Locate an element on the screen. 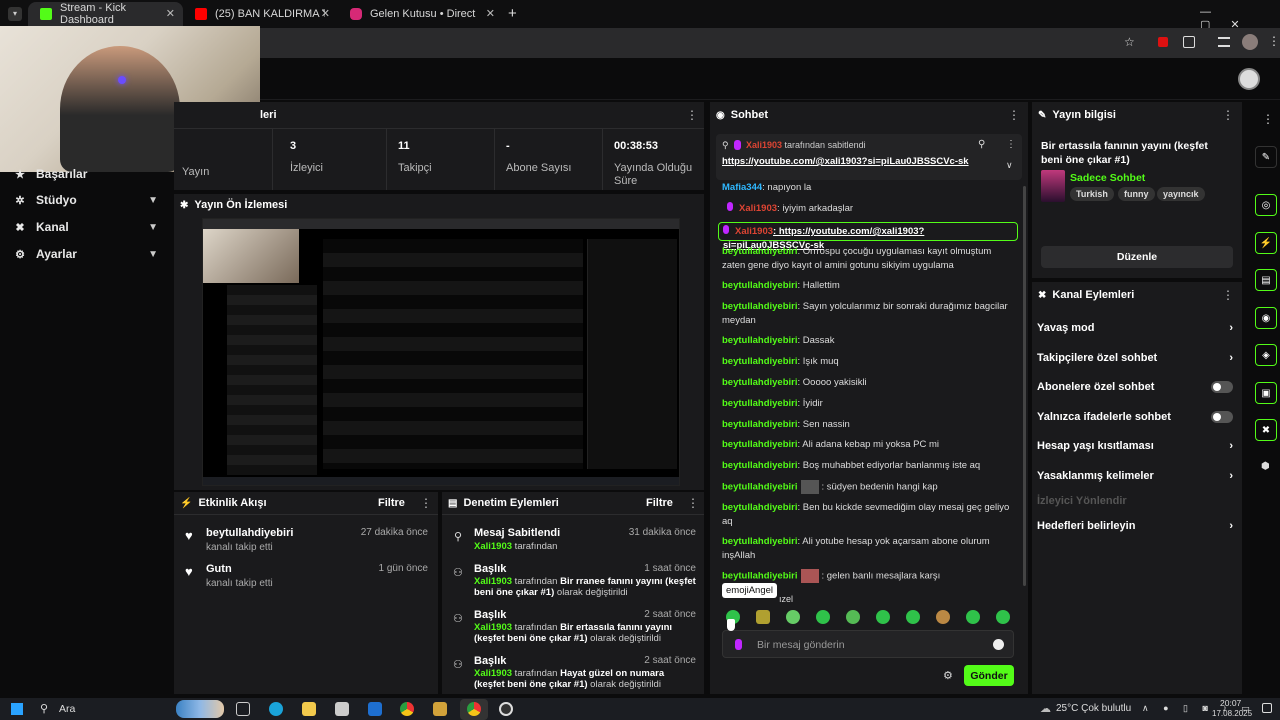 This screenshot has width=1280, height=720. new-tab-button: + is located at coordinates (512, 13).